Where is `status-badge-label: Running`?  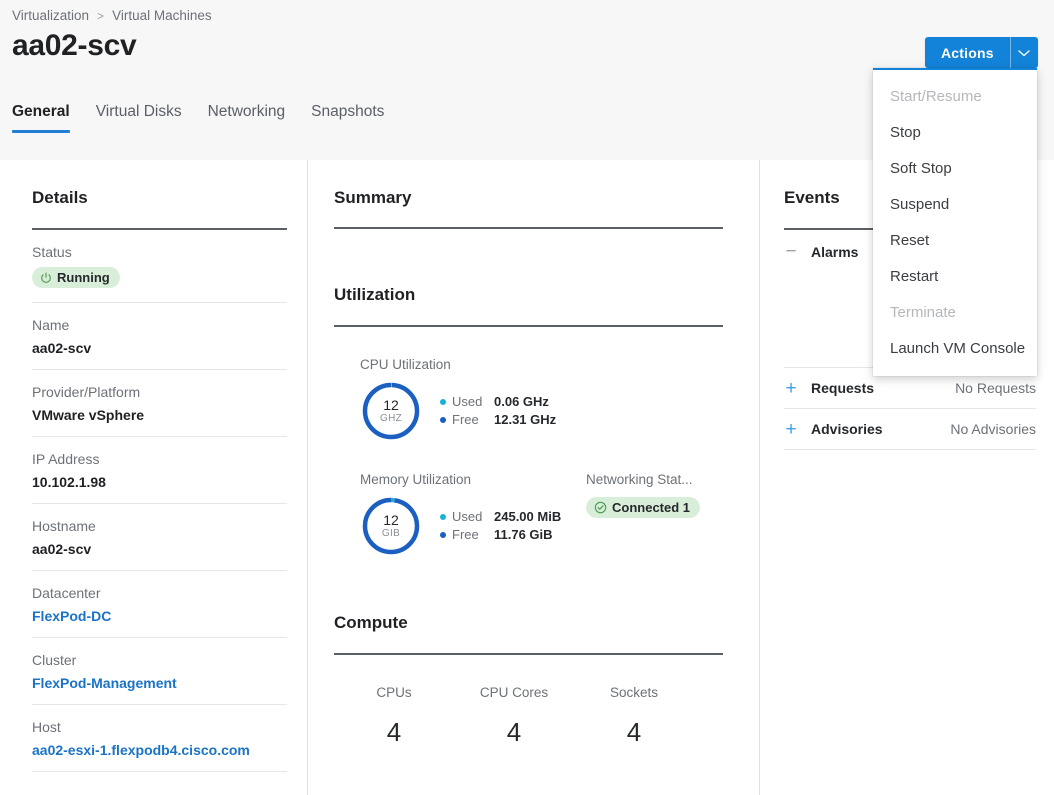
status-badge-label: Running is located at coordinates (83, 277).